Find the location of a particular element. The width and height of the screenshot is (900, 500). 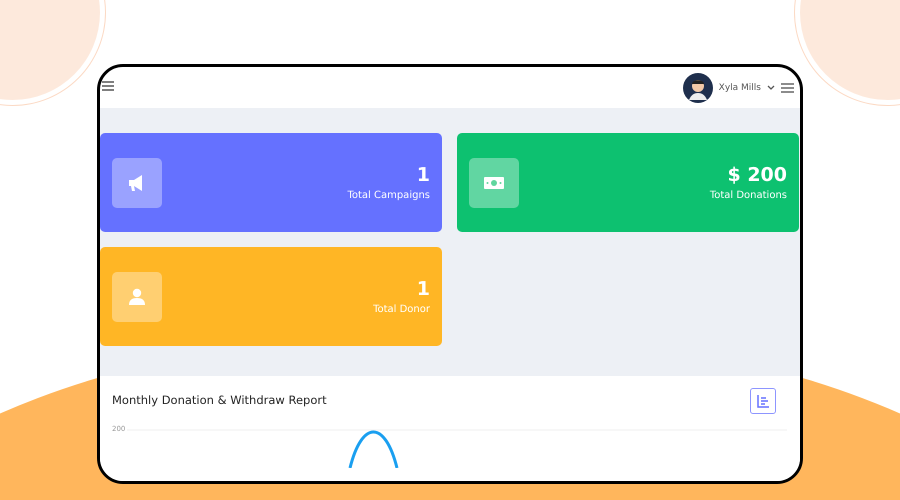

stat-label: Total Donations is located at coordinates (748, 195).